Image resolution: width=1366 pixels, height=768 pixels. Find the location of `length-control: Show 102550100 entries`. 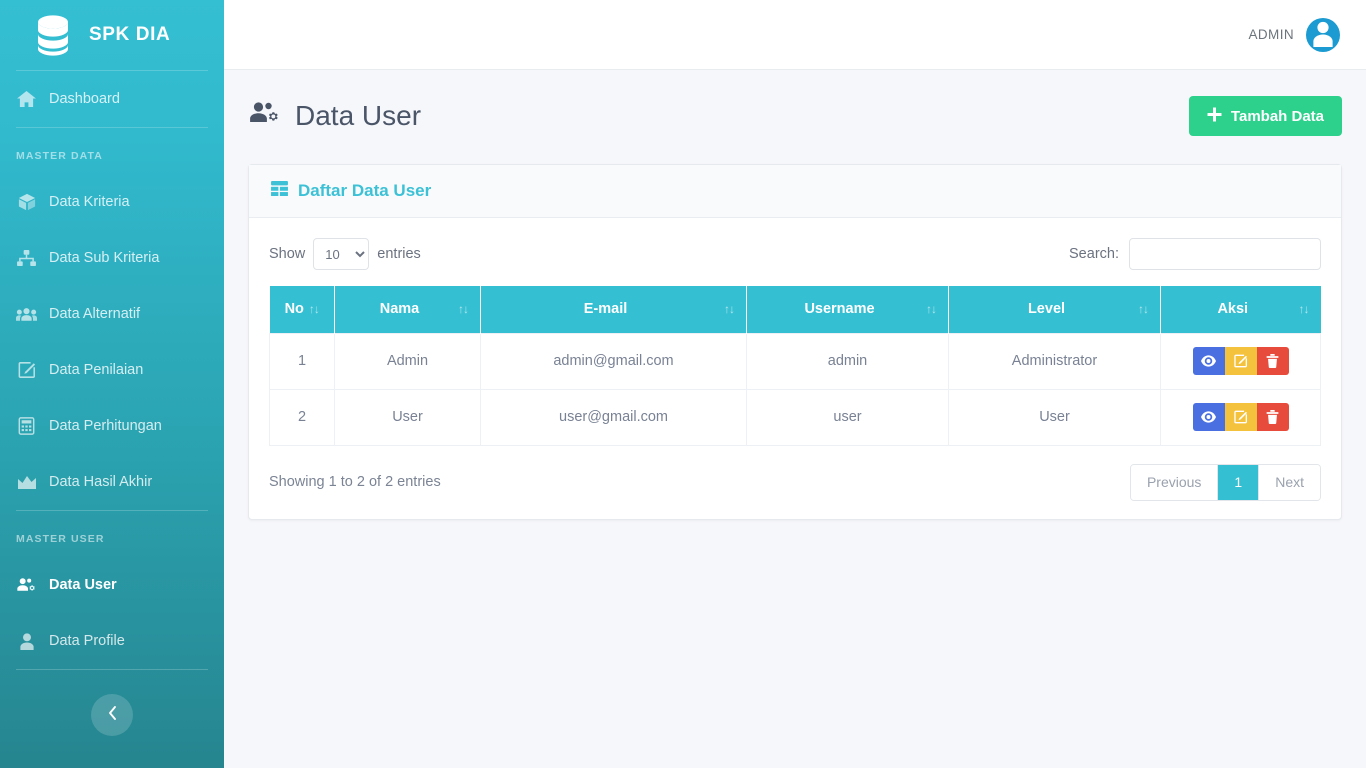

length-control: Show 102550100 entries is located at coordinates (345, 254).